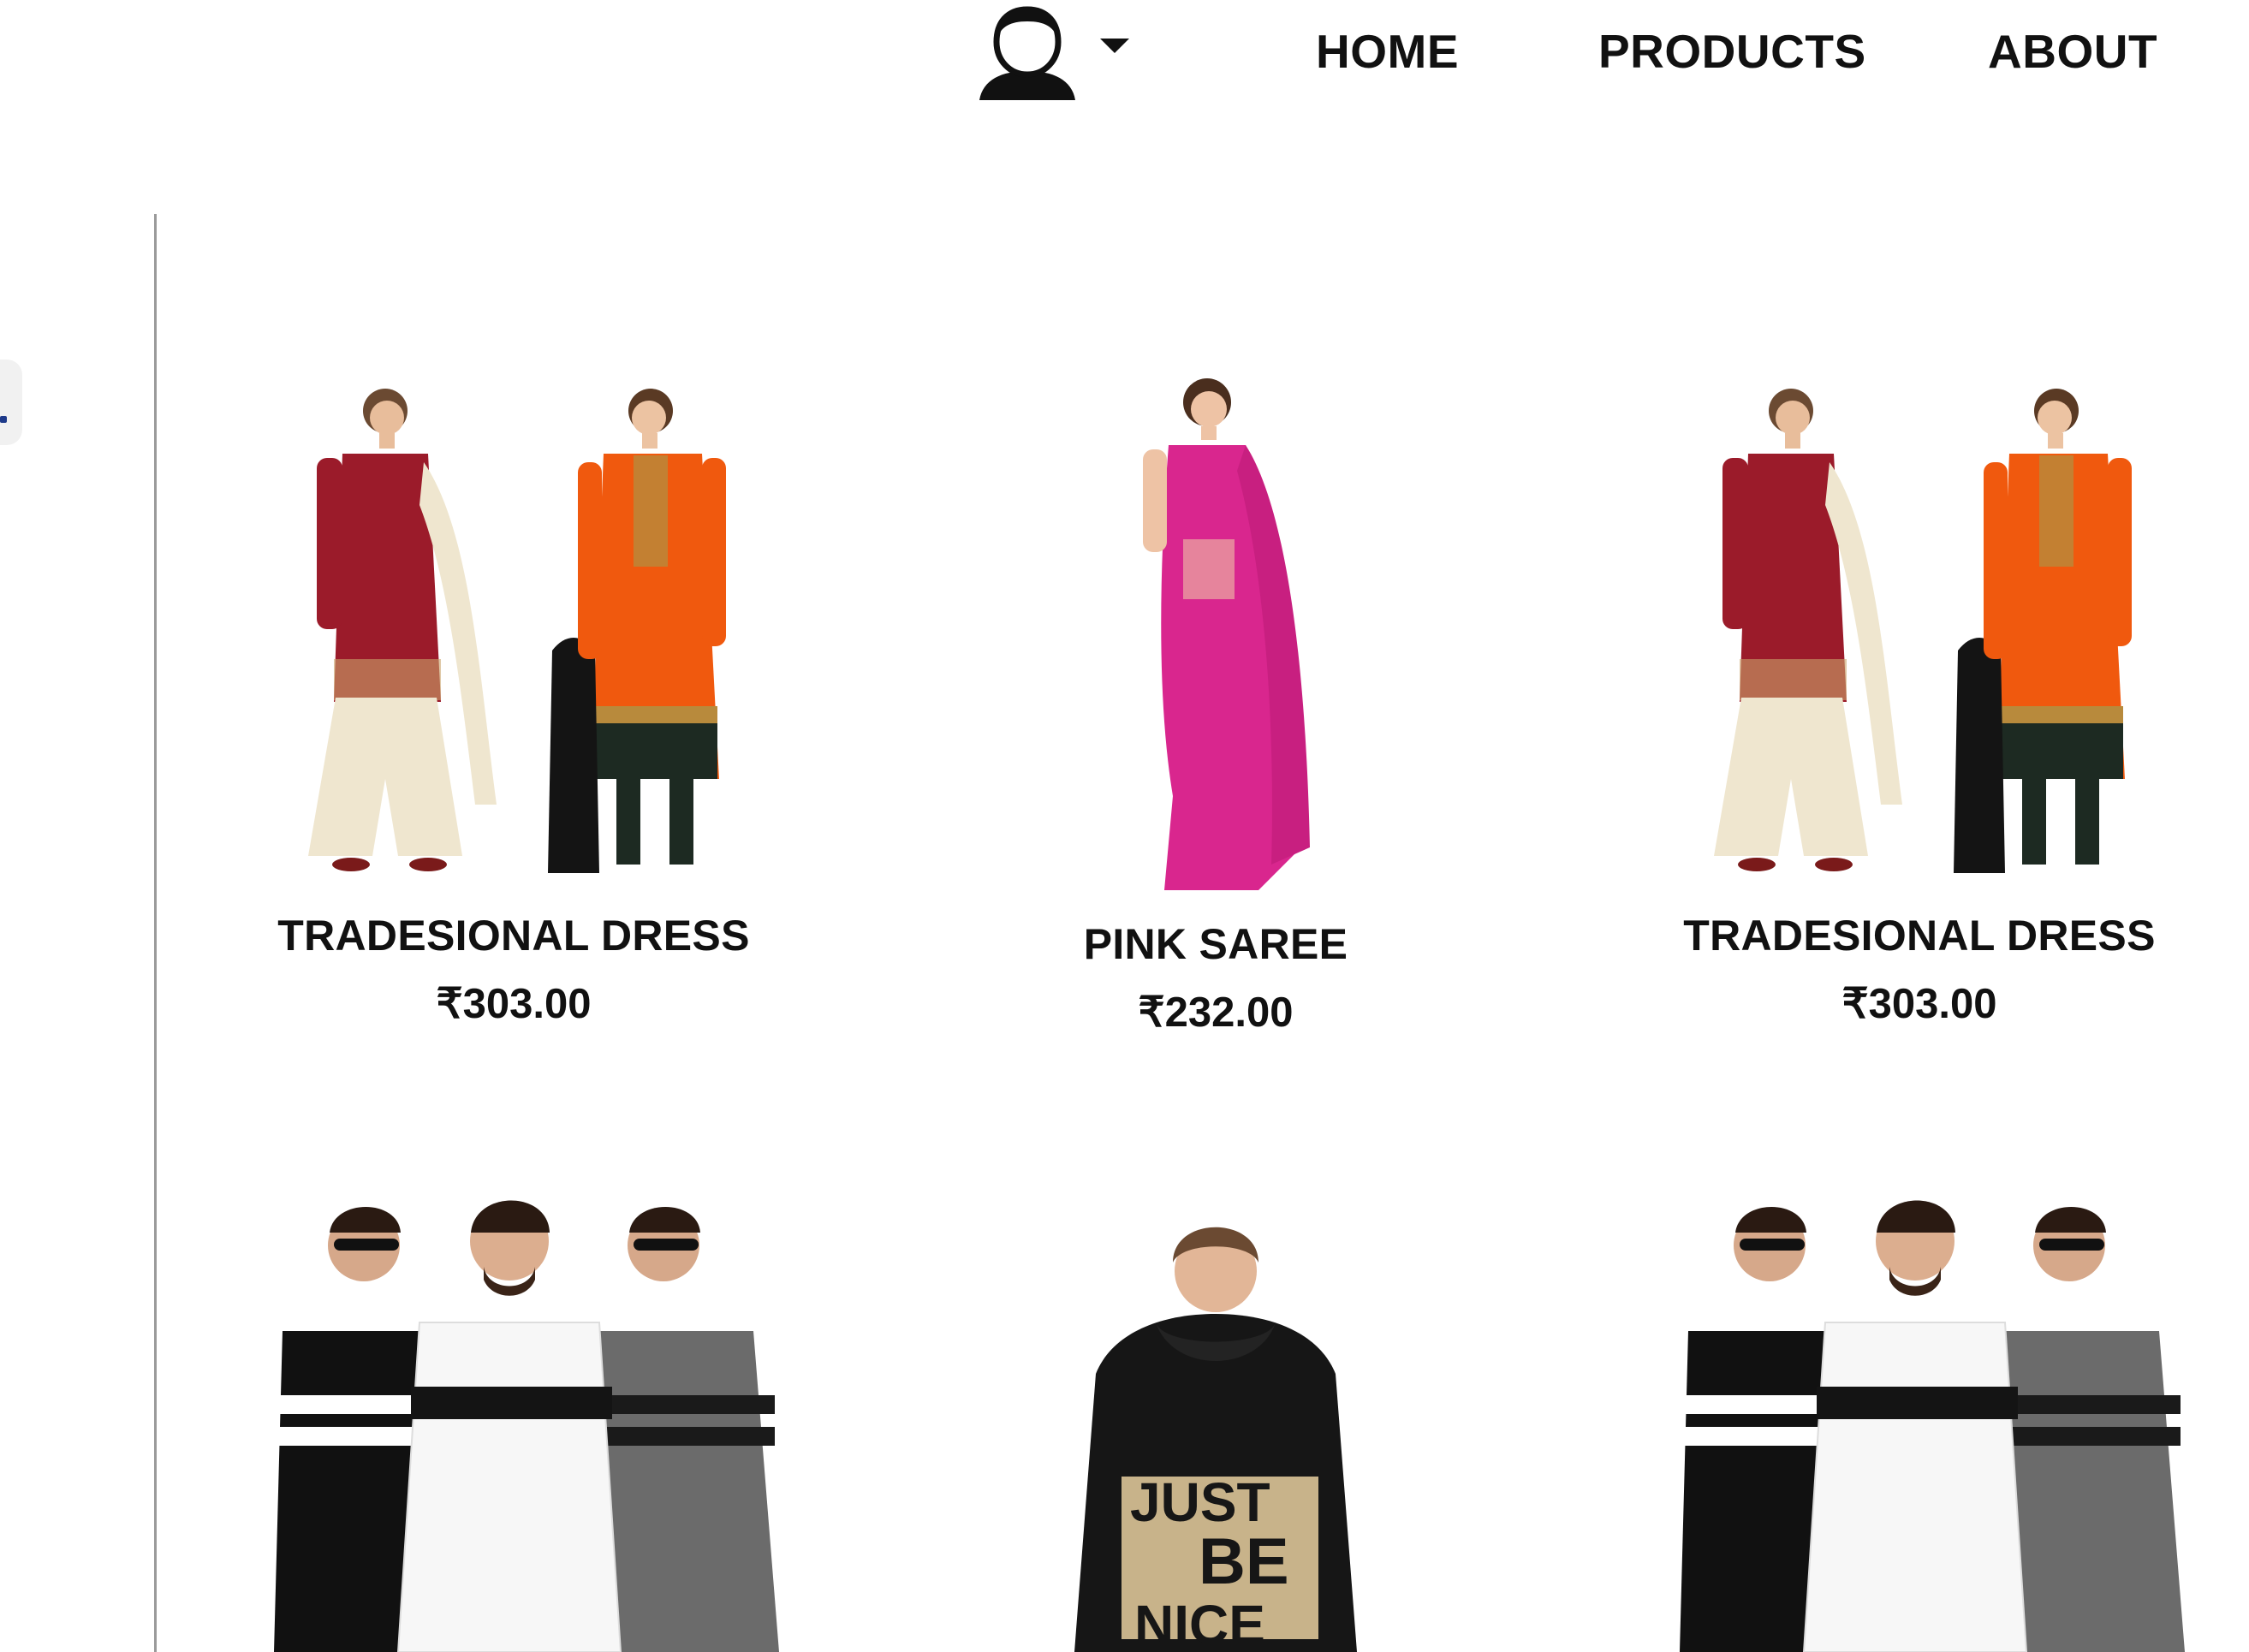 The image size is (2249, 1652). What do you see at coordinates (1215, 944) in the screenshot?
I see `product-name: PINK SAREE` at bounding box center [1215, 944].